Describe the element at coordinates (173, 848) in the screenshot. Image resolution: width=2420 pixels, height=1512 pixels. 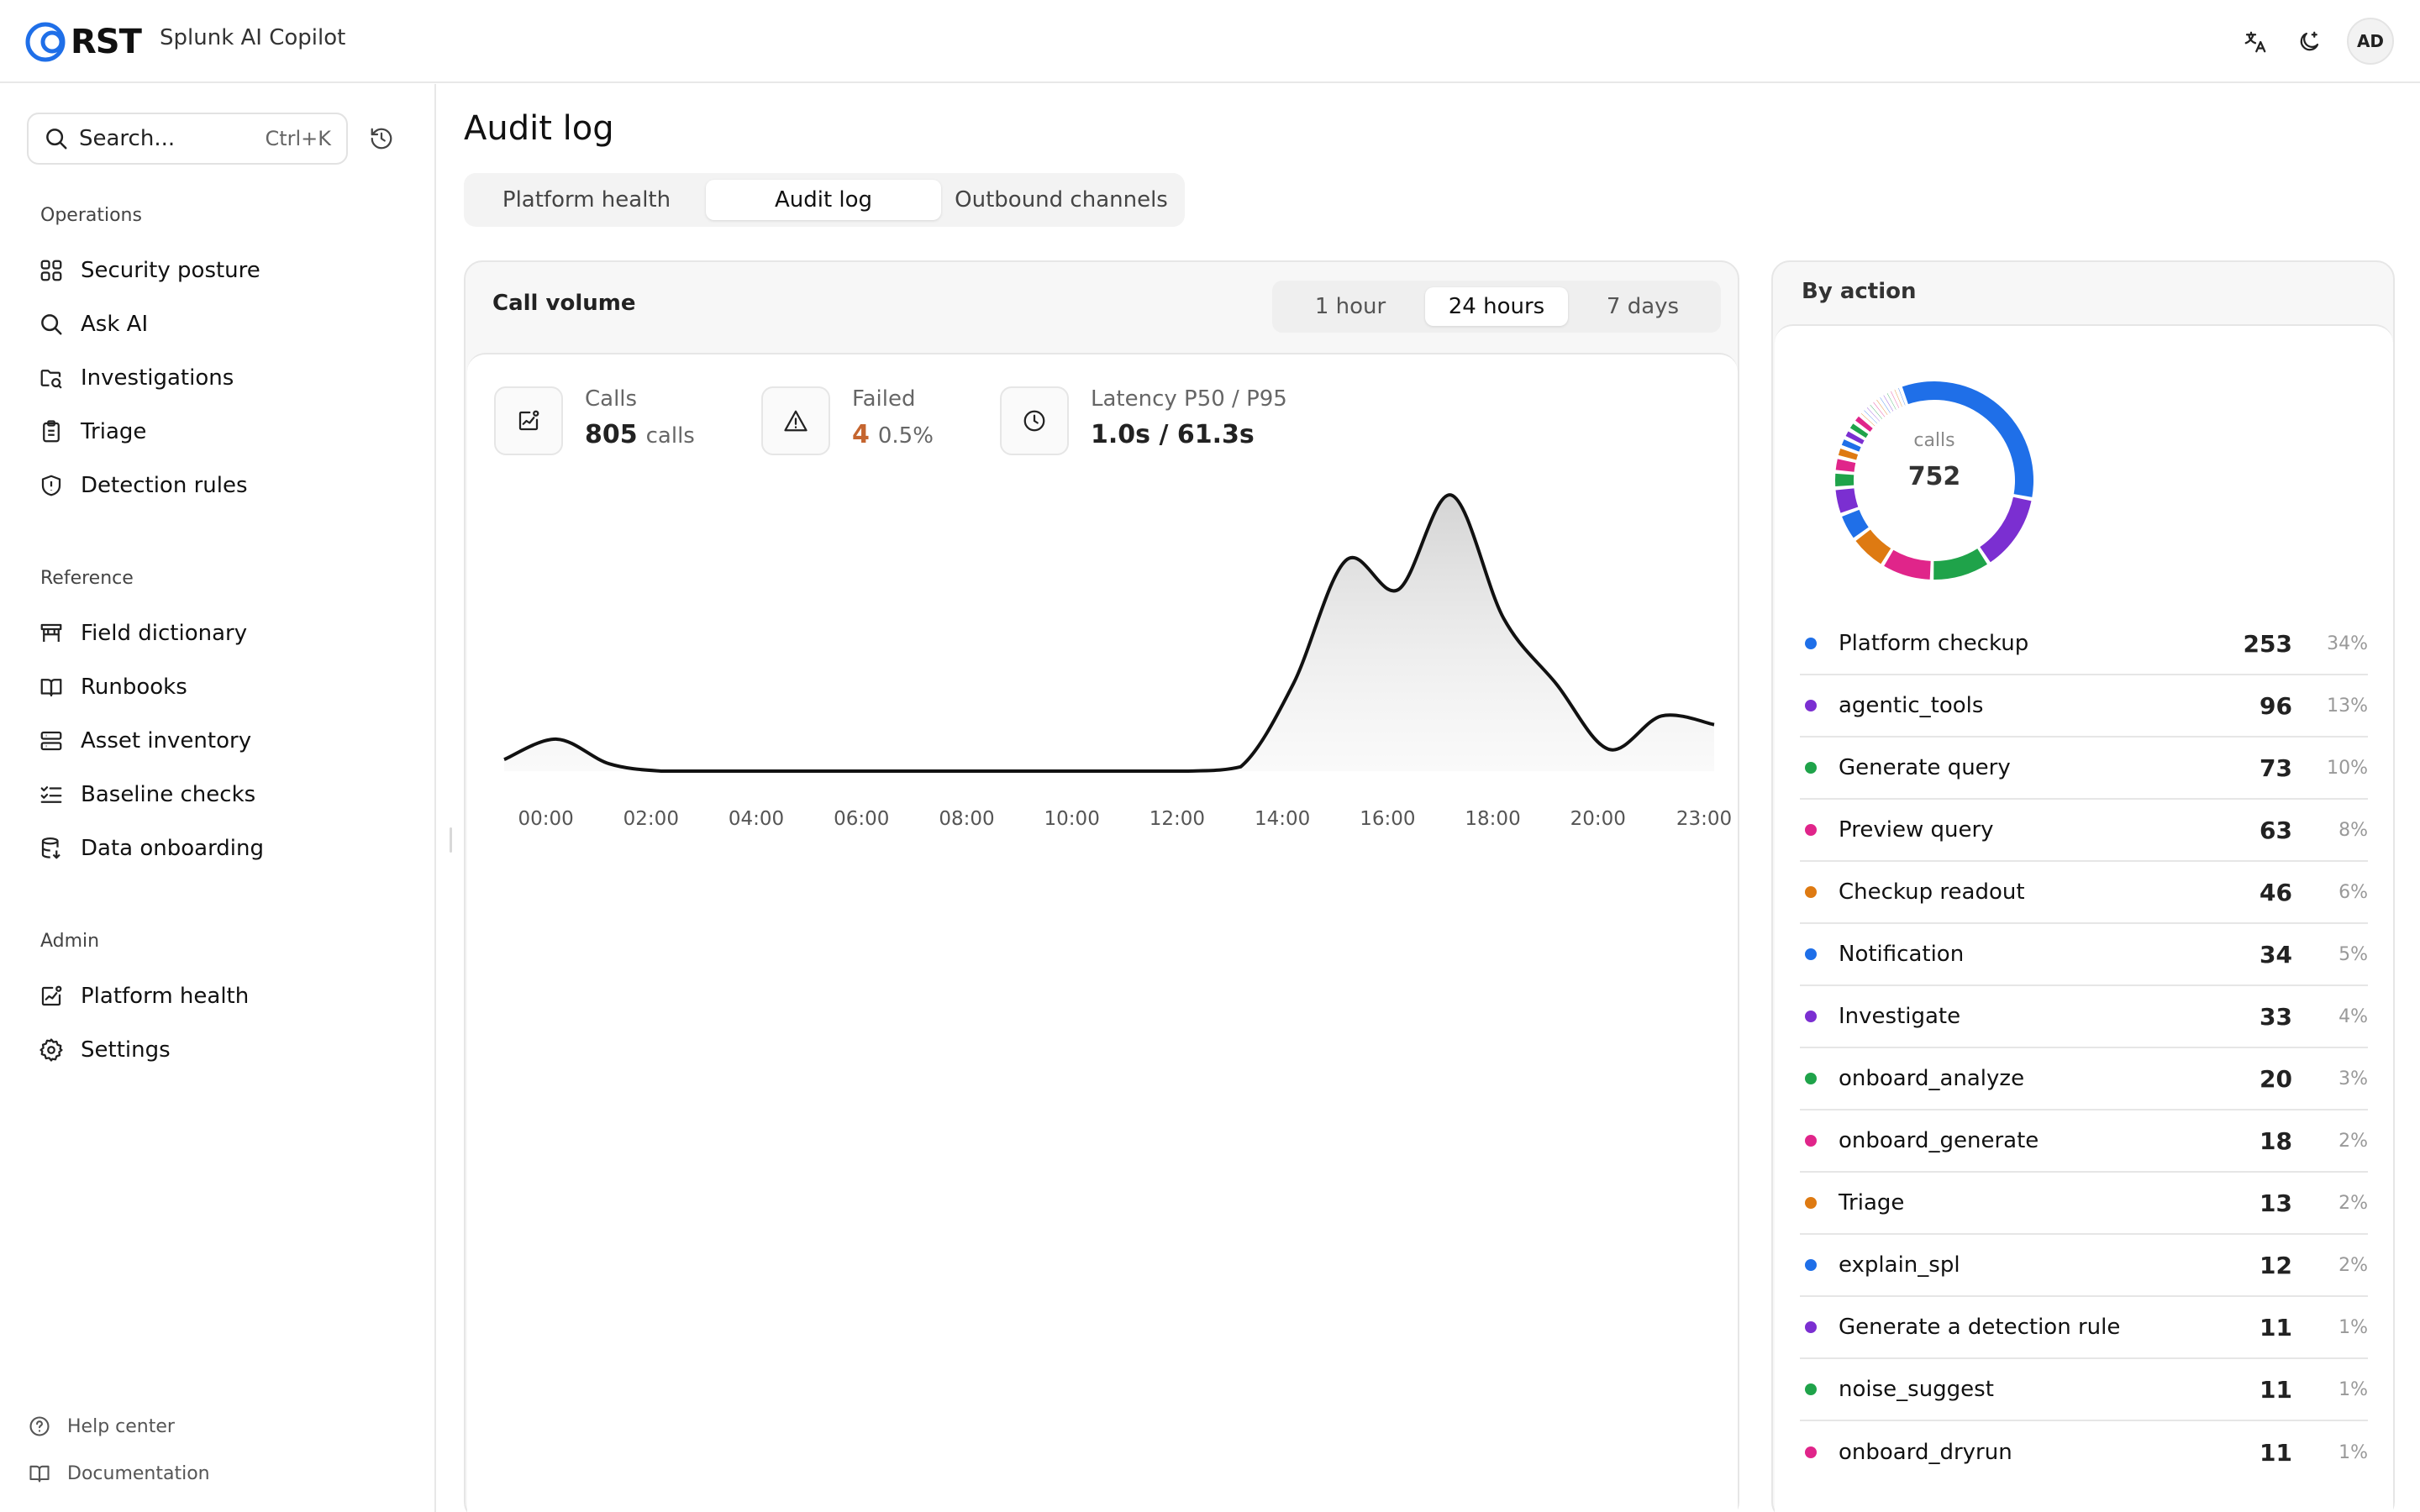
I see `sidebar-item-label: Data onboarding` at that location.